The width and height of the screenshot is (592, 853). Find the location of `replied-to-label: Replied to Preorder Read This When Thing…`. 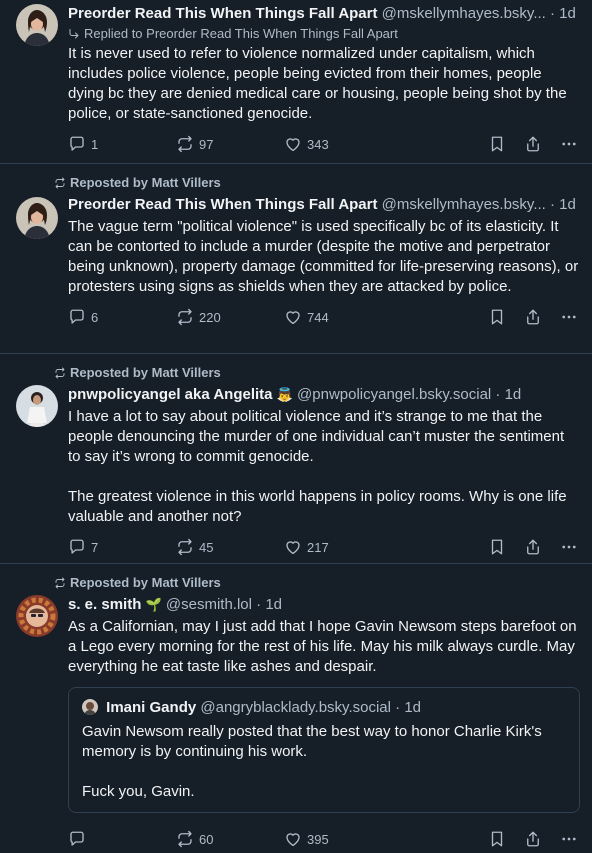

replied-to-label: Replied to Preorder Read This When Thing… is located at coordinates (241, 33).